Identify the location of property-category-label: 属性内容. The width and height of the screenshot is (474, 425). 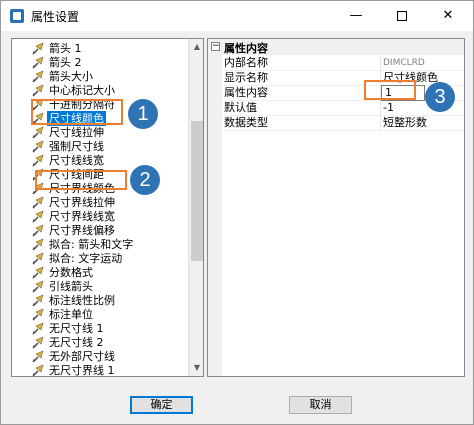
(246, 48).